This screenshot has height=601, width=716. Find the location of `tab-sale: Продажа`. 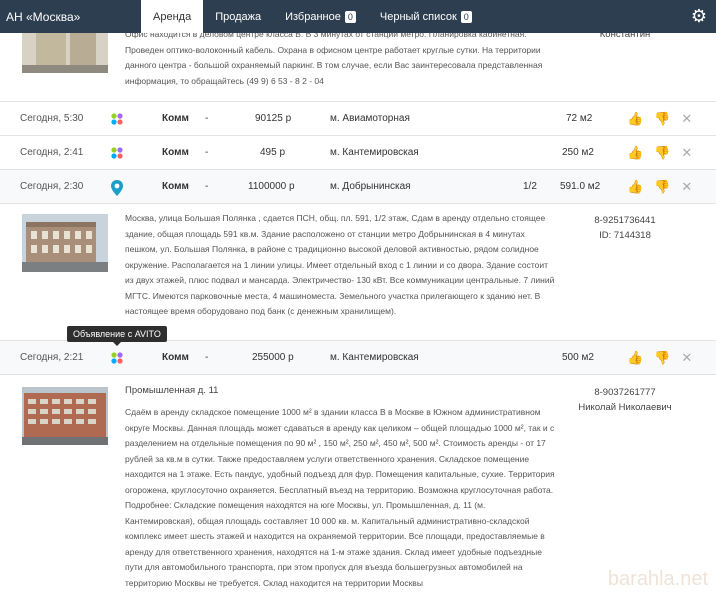

tab-sale: Продажа is located at coordinates (238, 16).